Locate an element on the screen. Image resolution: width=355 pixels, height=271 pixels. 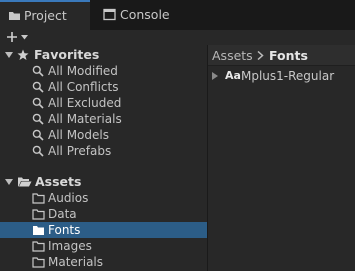
tab-console: Console is located at coordinates (143, 15).